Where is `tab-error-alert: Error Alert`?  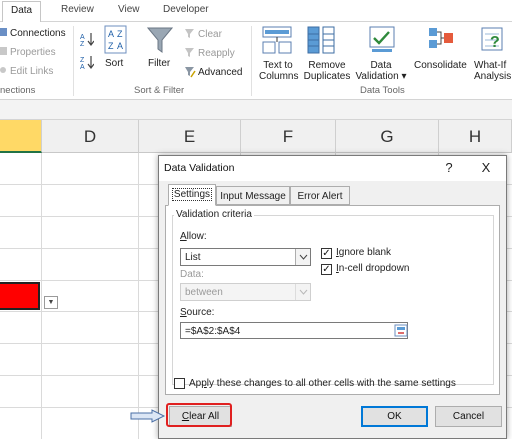
tab-error-alert: Error Alert is located at coordinates (320, 195).